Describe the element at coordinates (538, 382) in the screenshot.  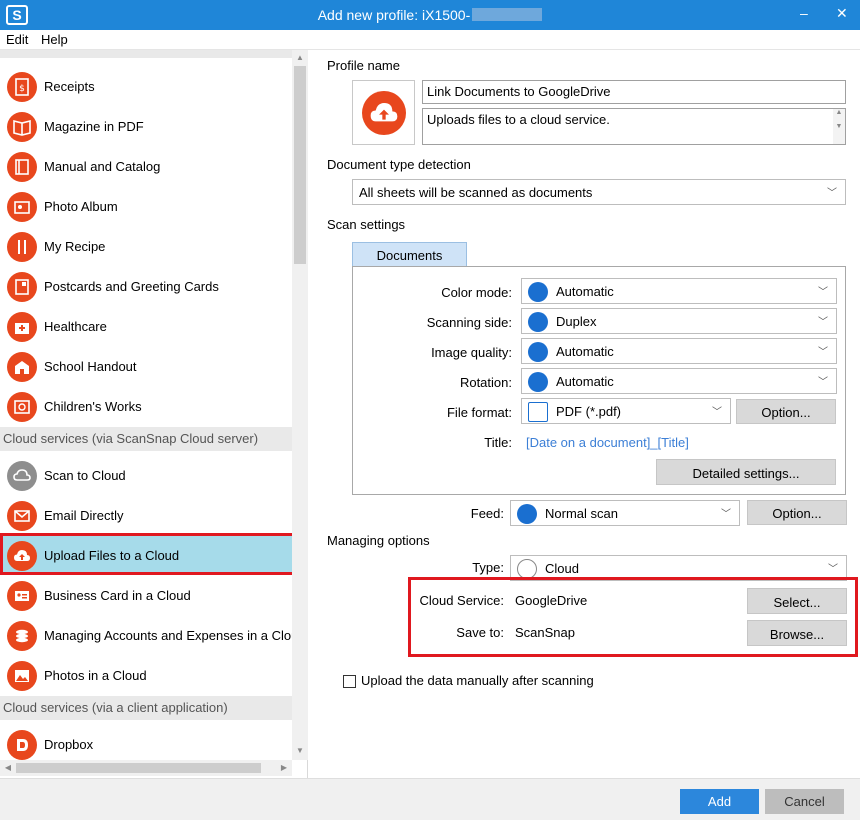
I see `rotate-icon` at that location.